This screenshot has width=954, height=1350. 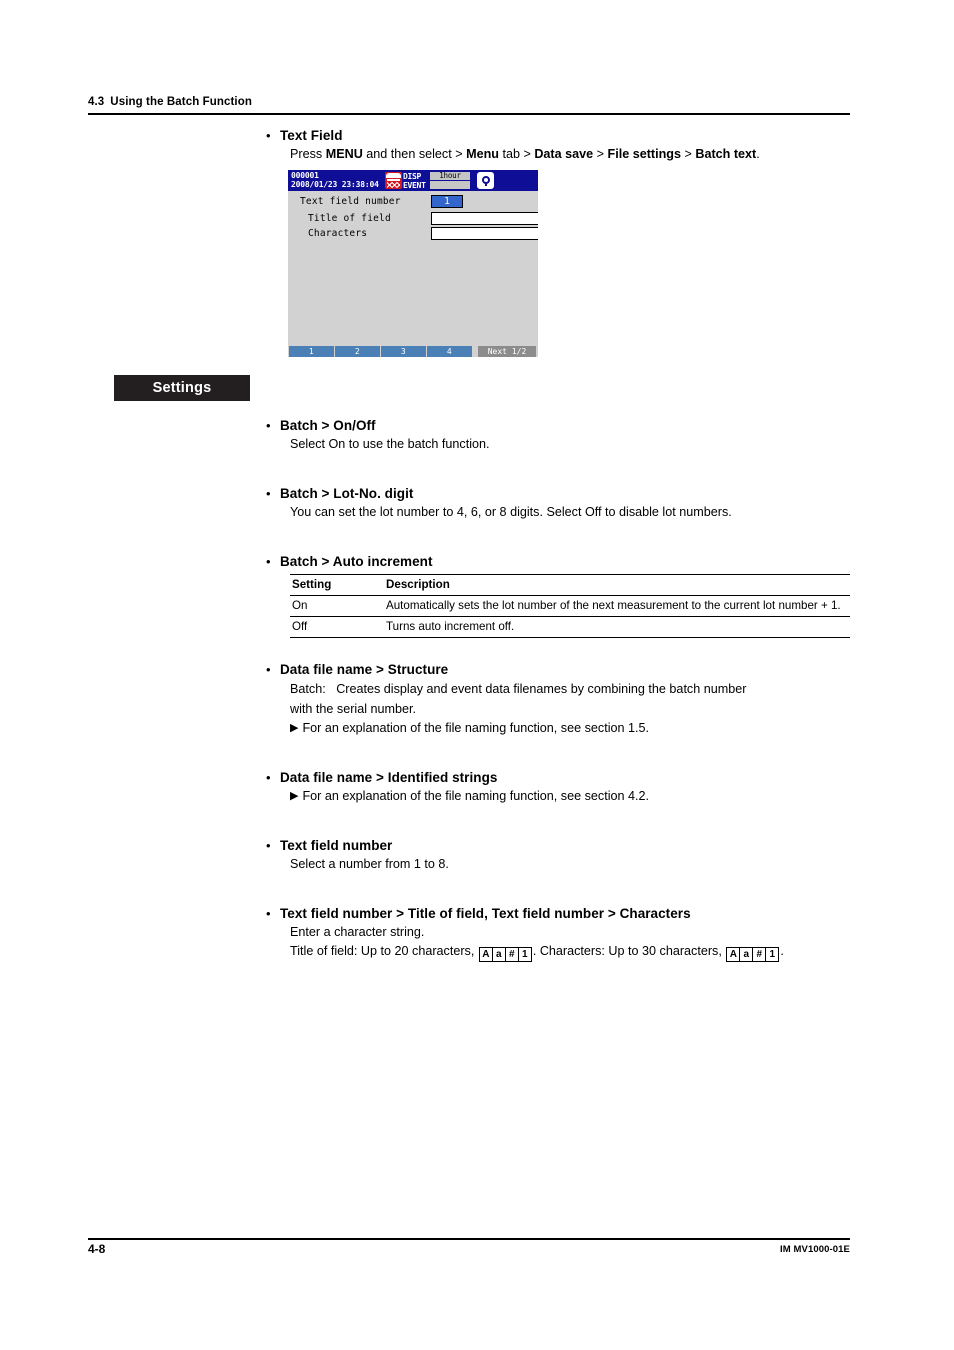 I want to click on section-text-field-number-body: Select a number from 1 to 8., so click(x=369, y=864).